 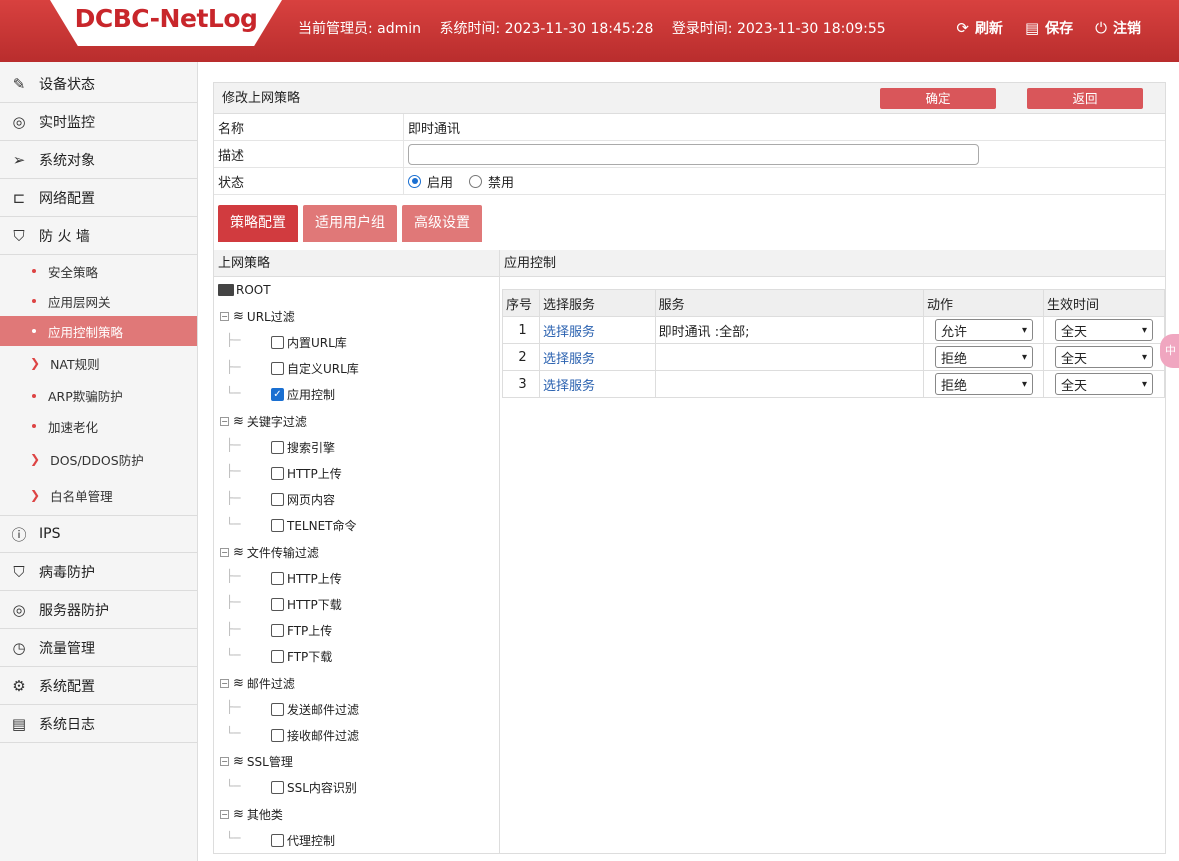 What do you see at coordinates (693, 154) in the screenshot?
I see `desc-input` at bounding box center [693, 154].